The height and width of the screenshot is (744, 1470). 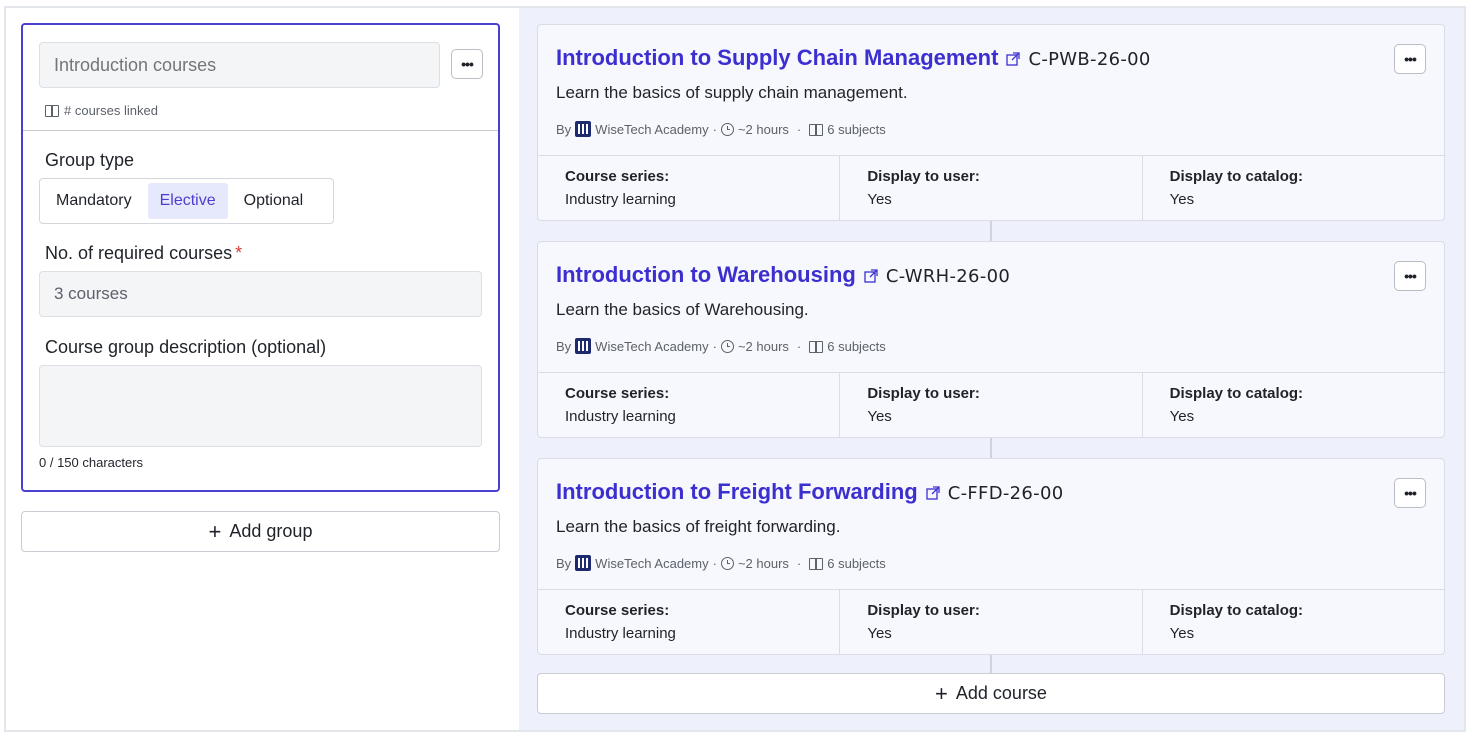 I want to click on add-group-button: + Add group, so click(x=260, y=531).